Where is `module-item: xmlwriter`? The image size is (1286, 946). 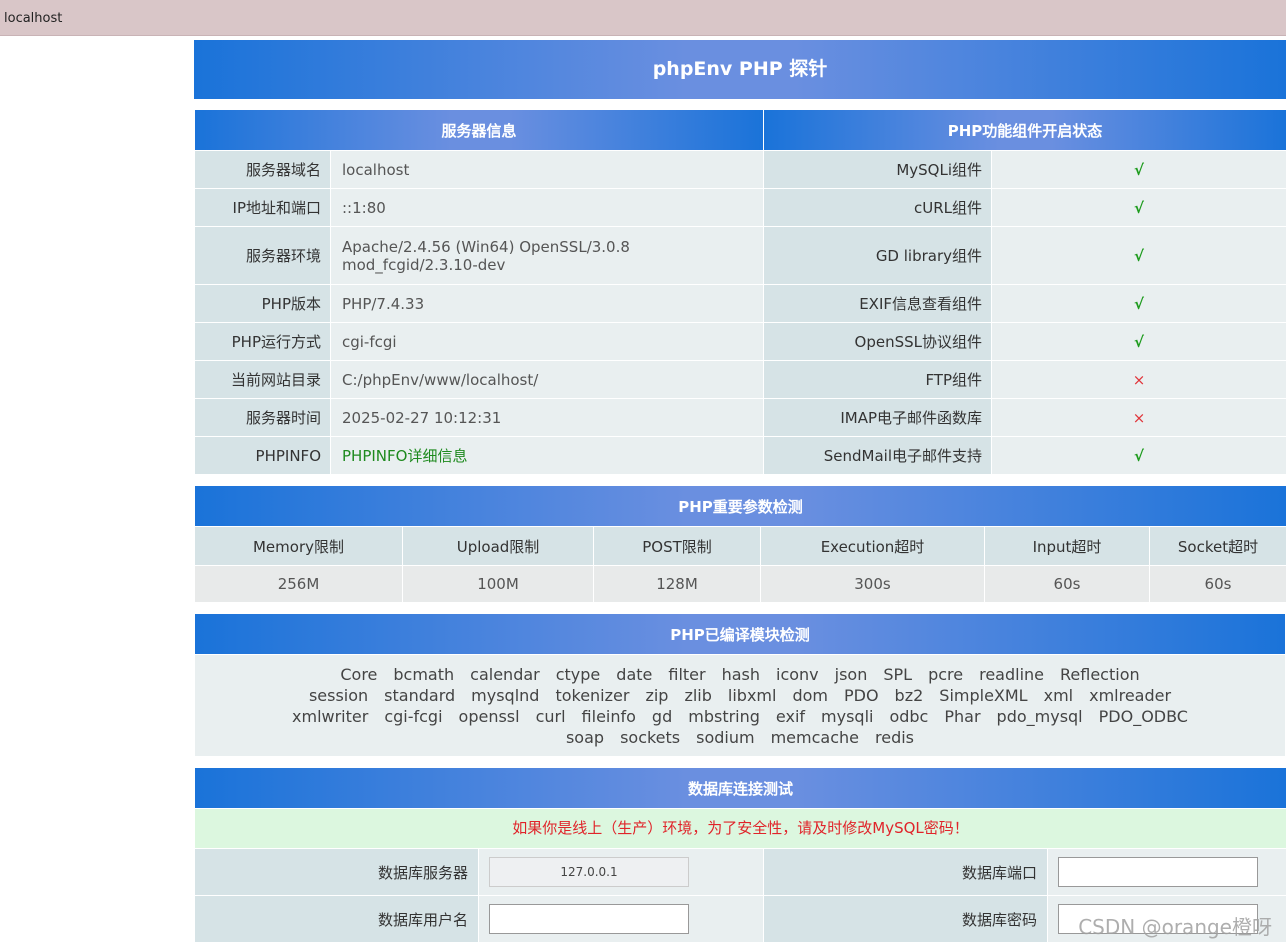
module-item: xmlwriter is located at coordinates (330, 716).